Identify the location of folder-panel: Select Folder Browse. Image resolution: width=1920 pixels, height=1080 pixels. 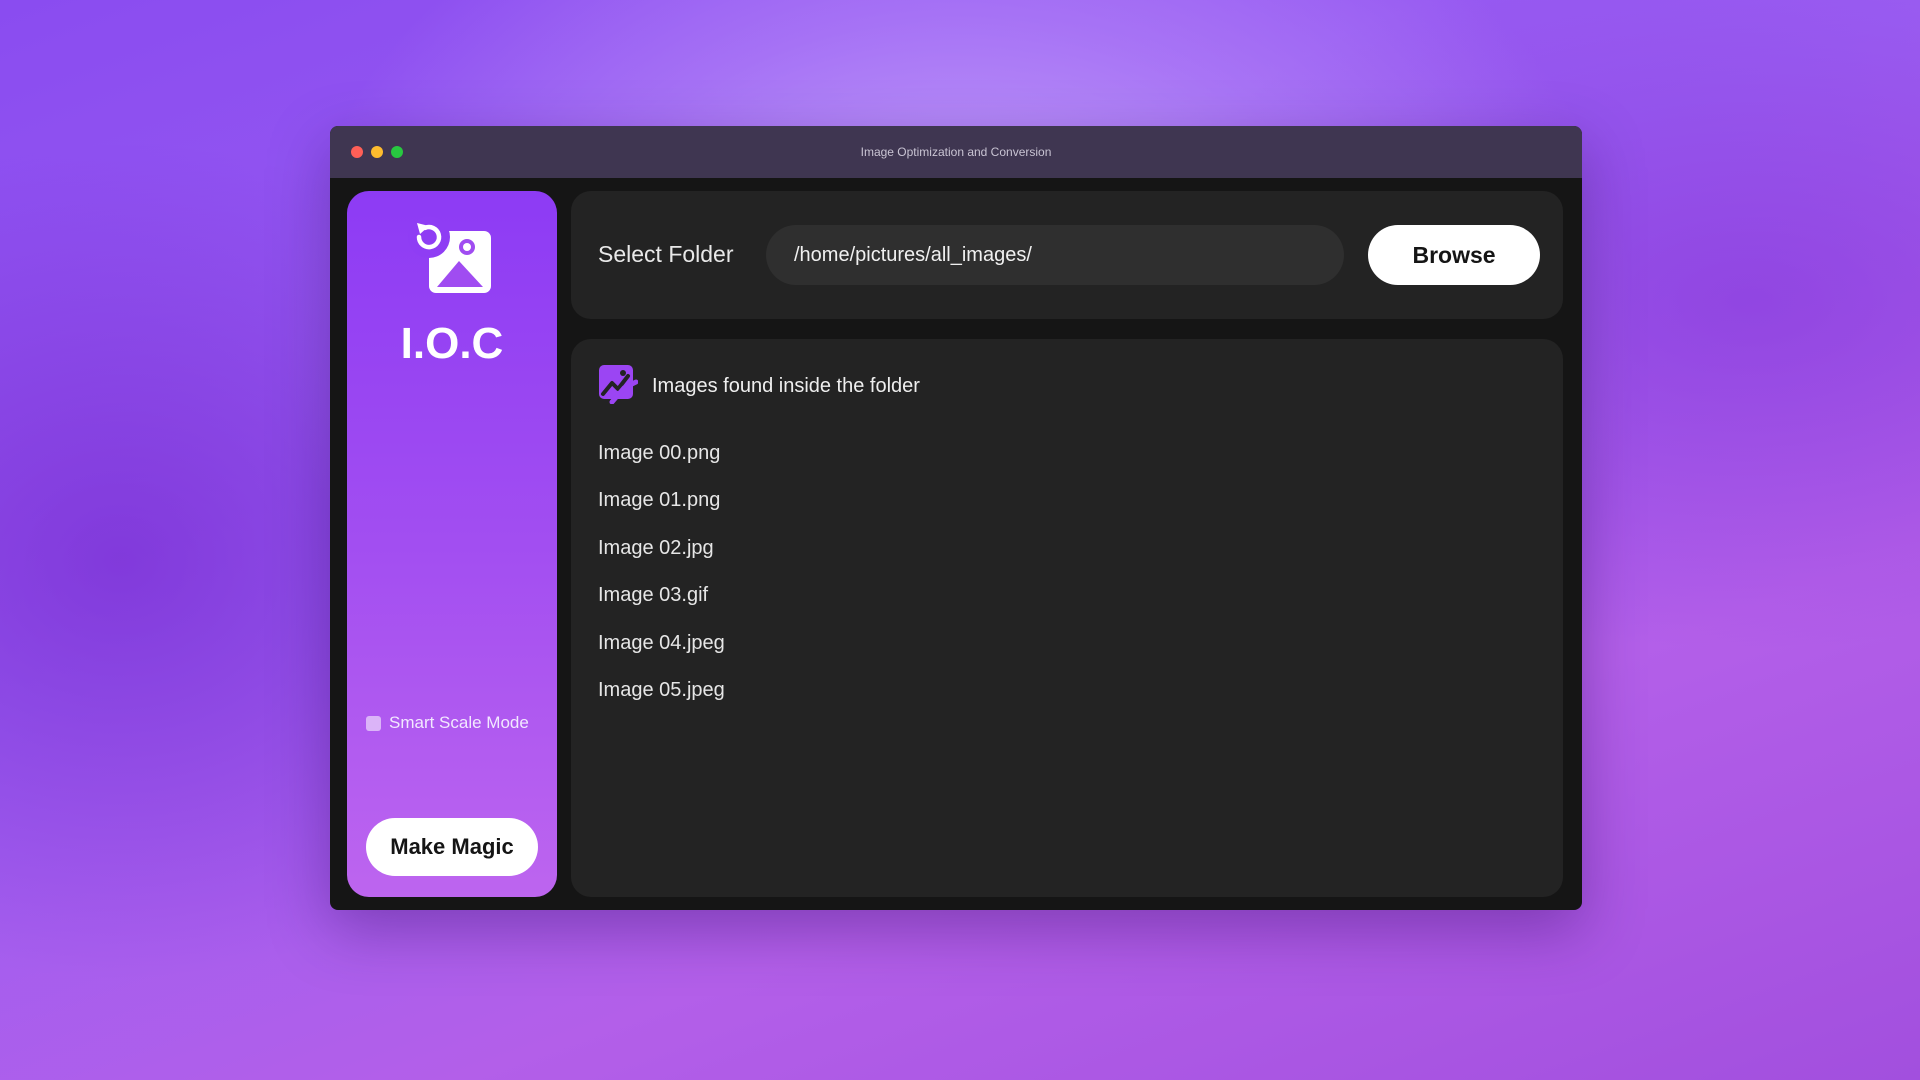
(1067, 255).